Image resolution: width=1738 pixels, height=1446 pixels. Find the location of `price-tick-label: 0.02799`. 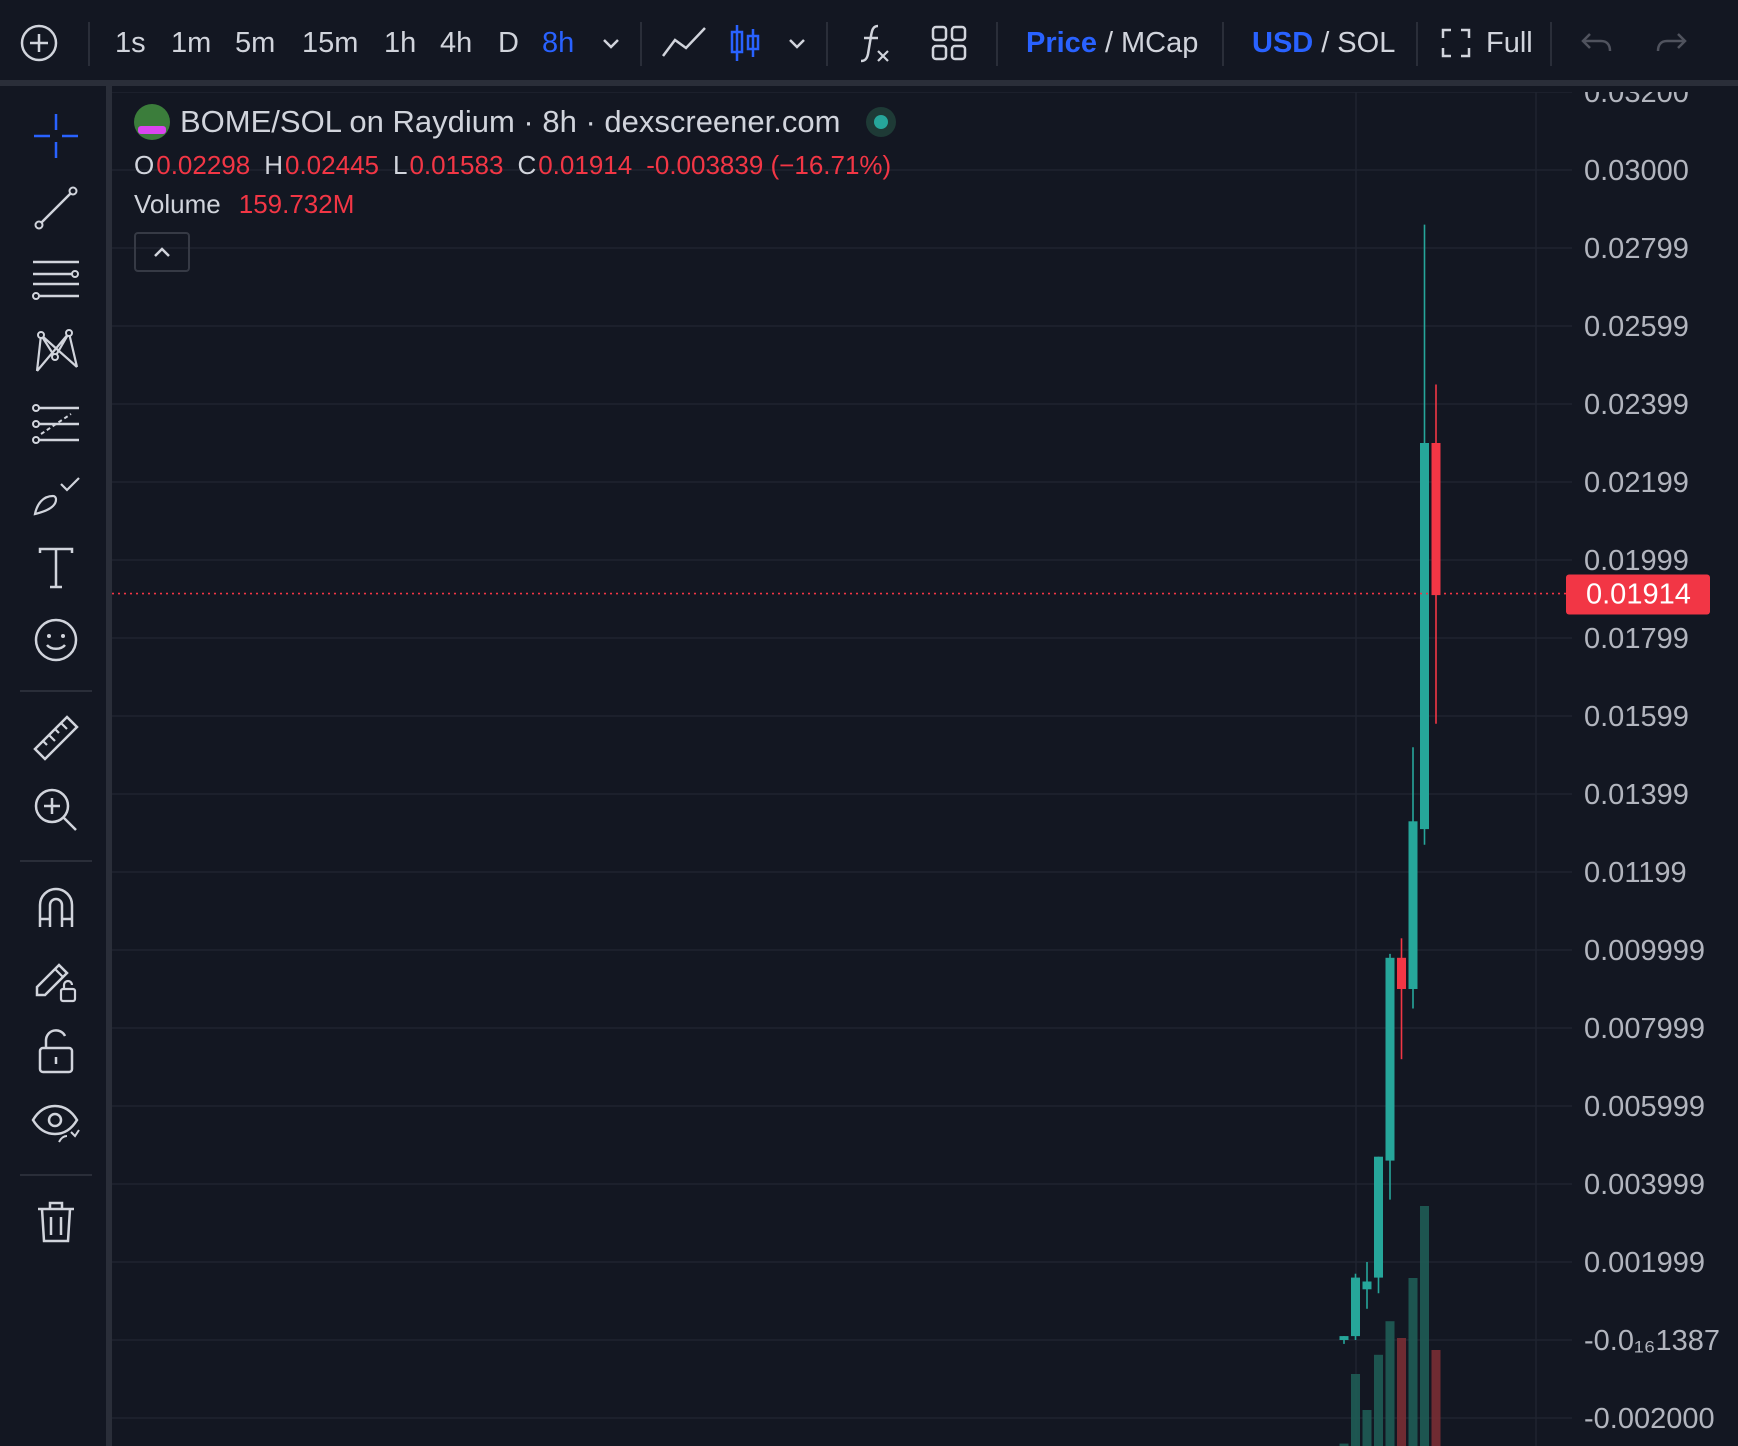

price-tick-label: 0.02799 is located at coordinates (1636, 249).